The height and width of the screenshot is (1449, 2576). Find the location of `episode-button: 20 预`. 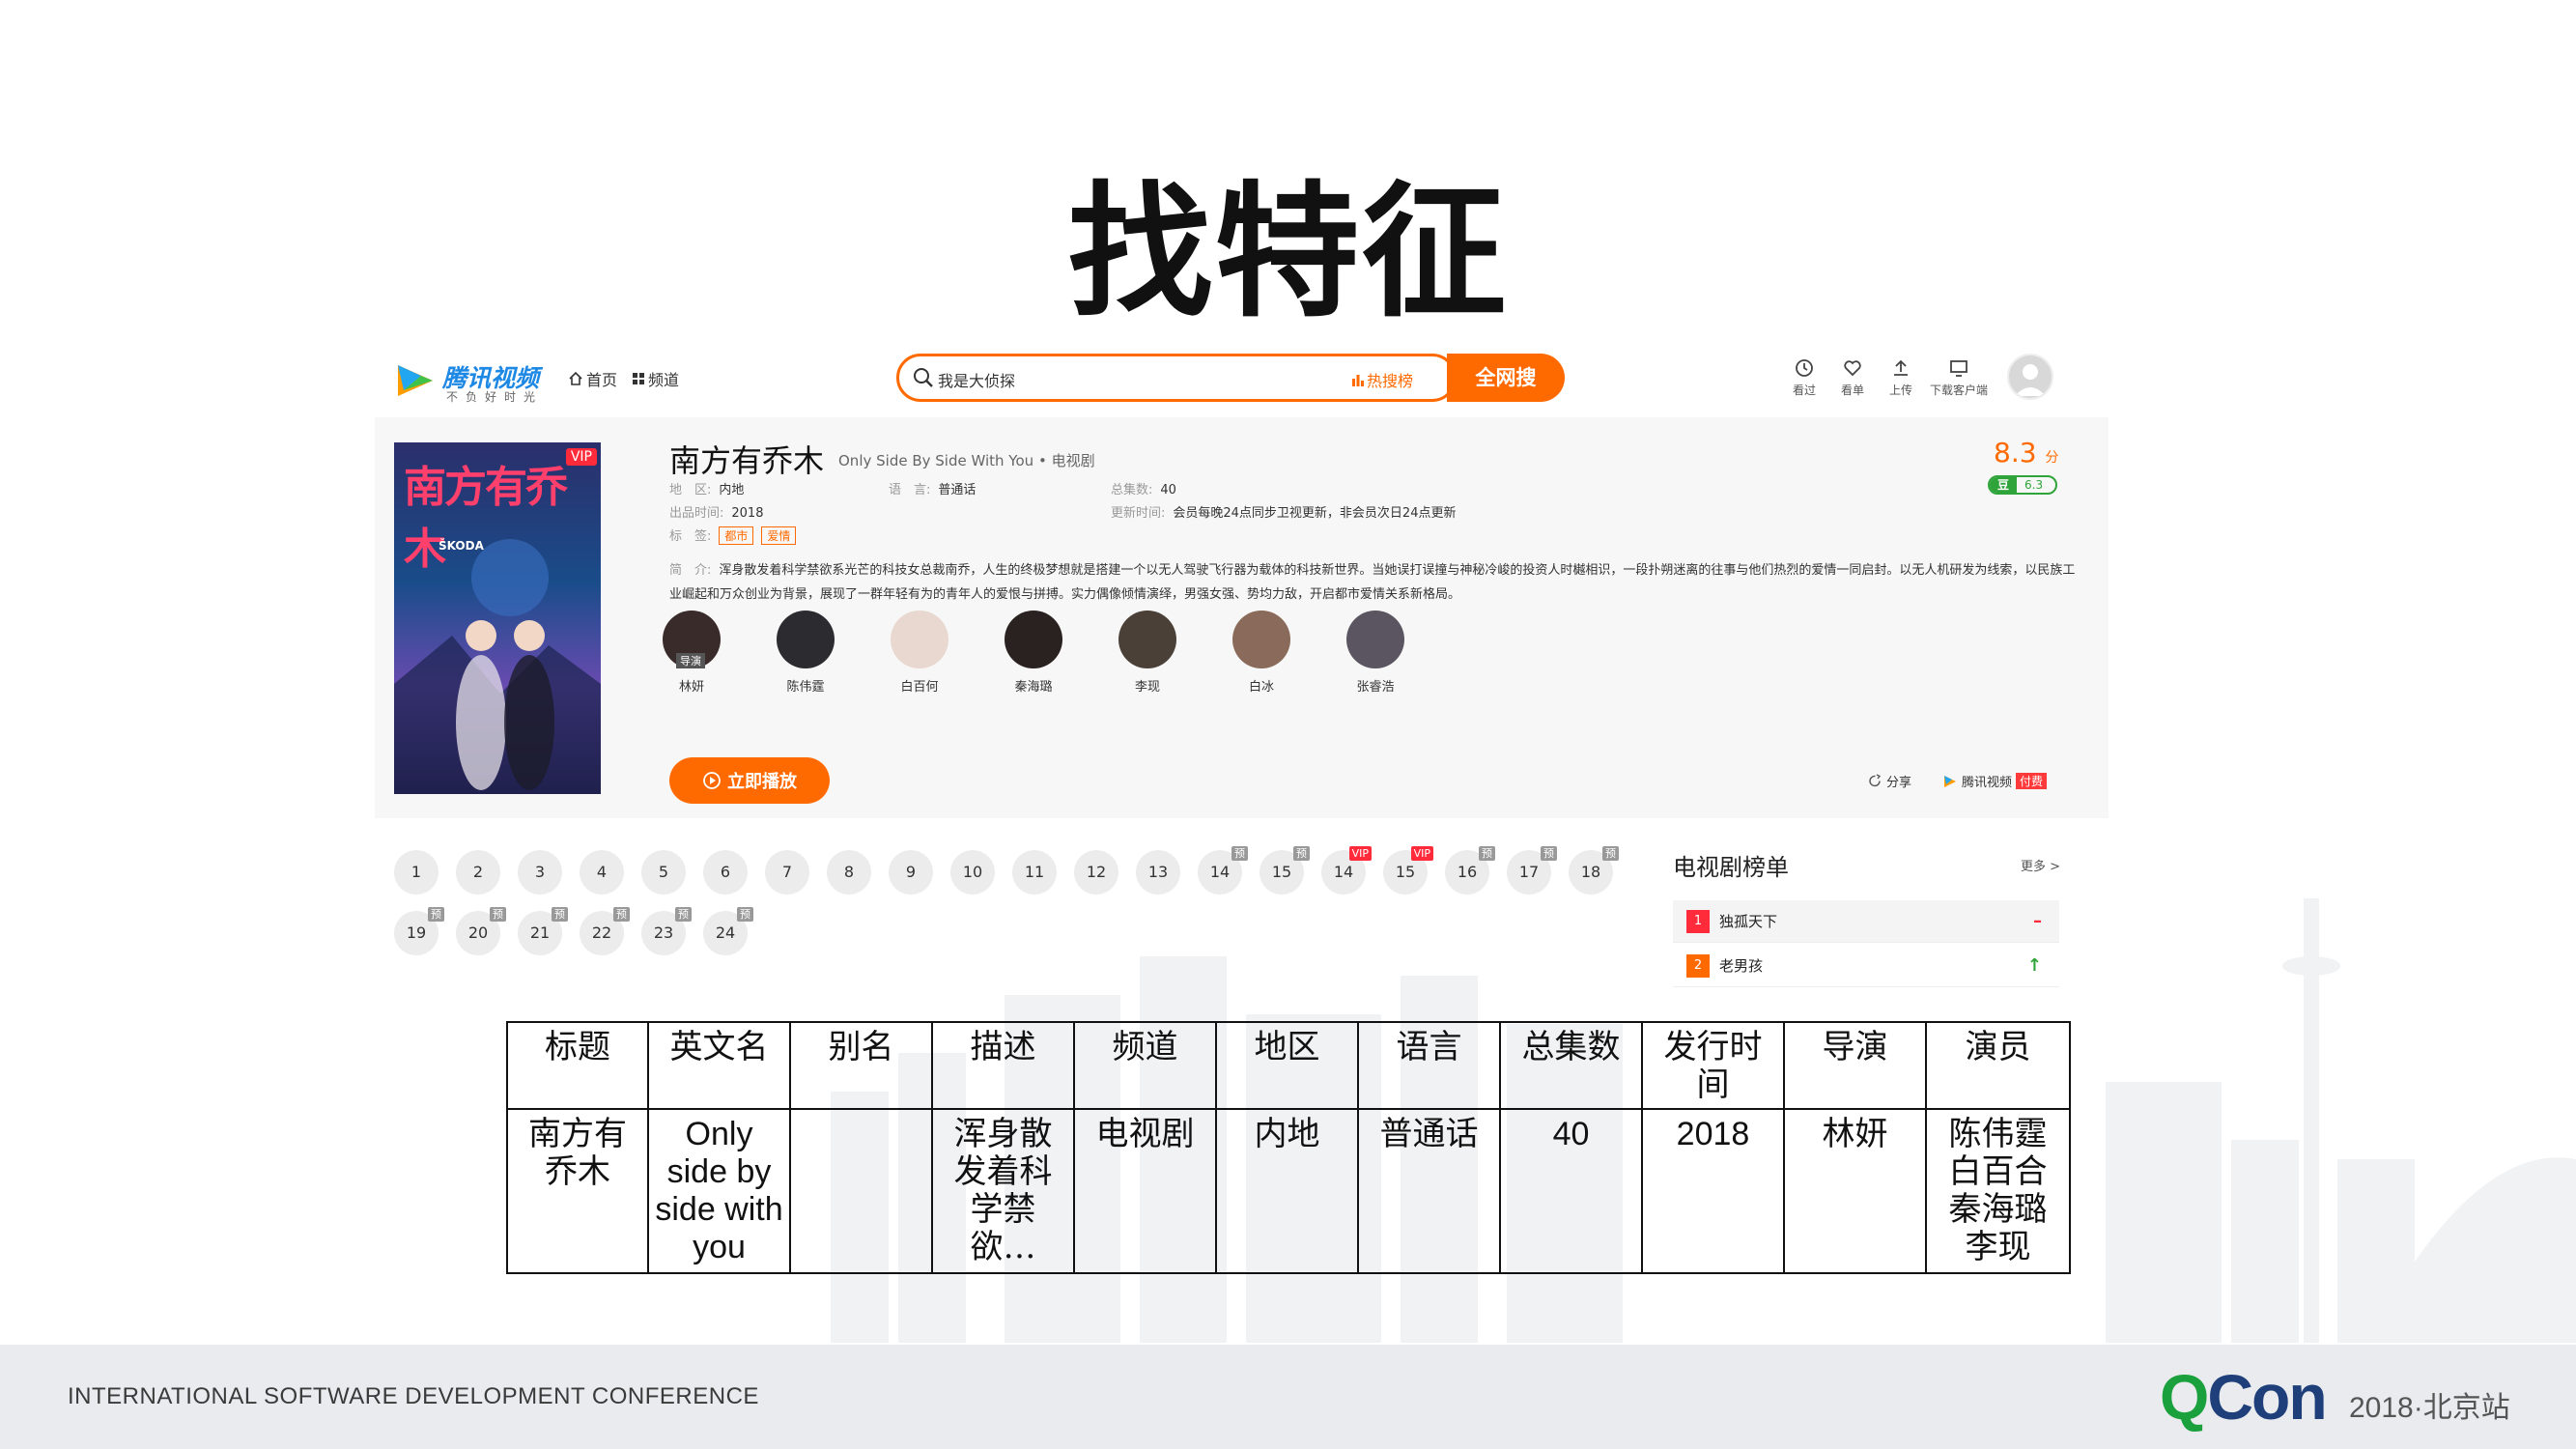

episode-button: 20 预 is located at coordinates (481, 931).